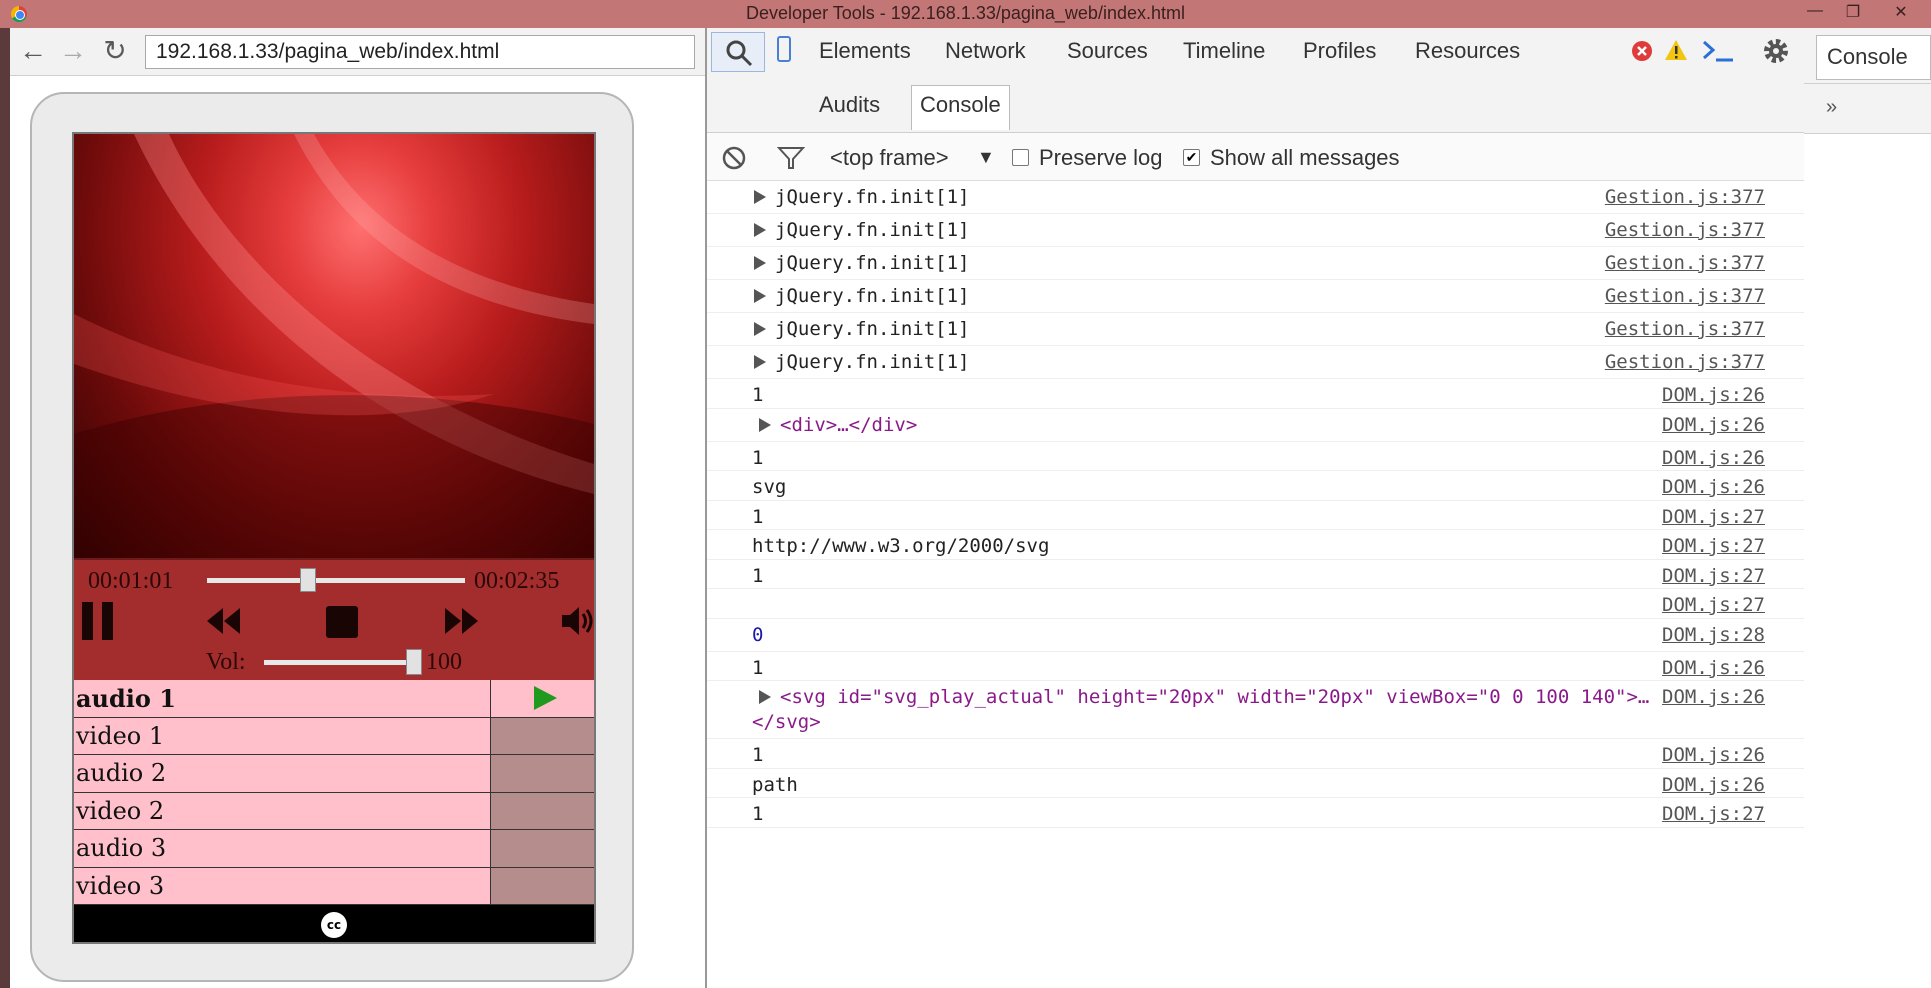  I want to click on filter-icon, so click(791, 158).